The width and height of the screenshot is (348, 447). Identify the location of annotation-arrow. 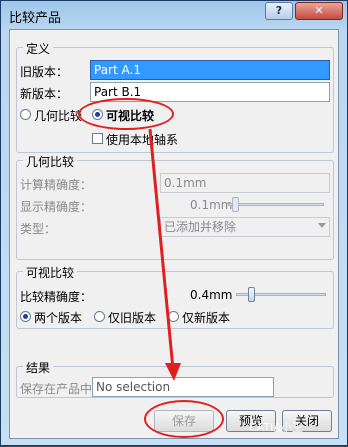
(164, 254).